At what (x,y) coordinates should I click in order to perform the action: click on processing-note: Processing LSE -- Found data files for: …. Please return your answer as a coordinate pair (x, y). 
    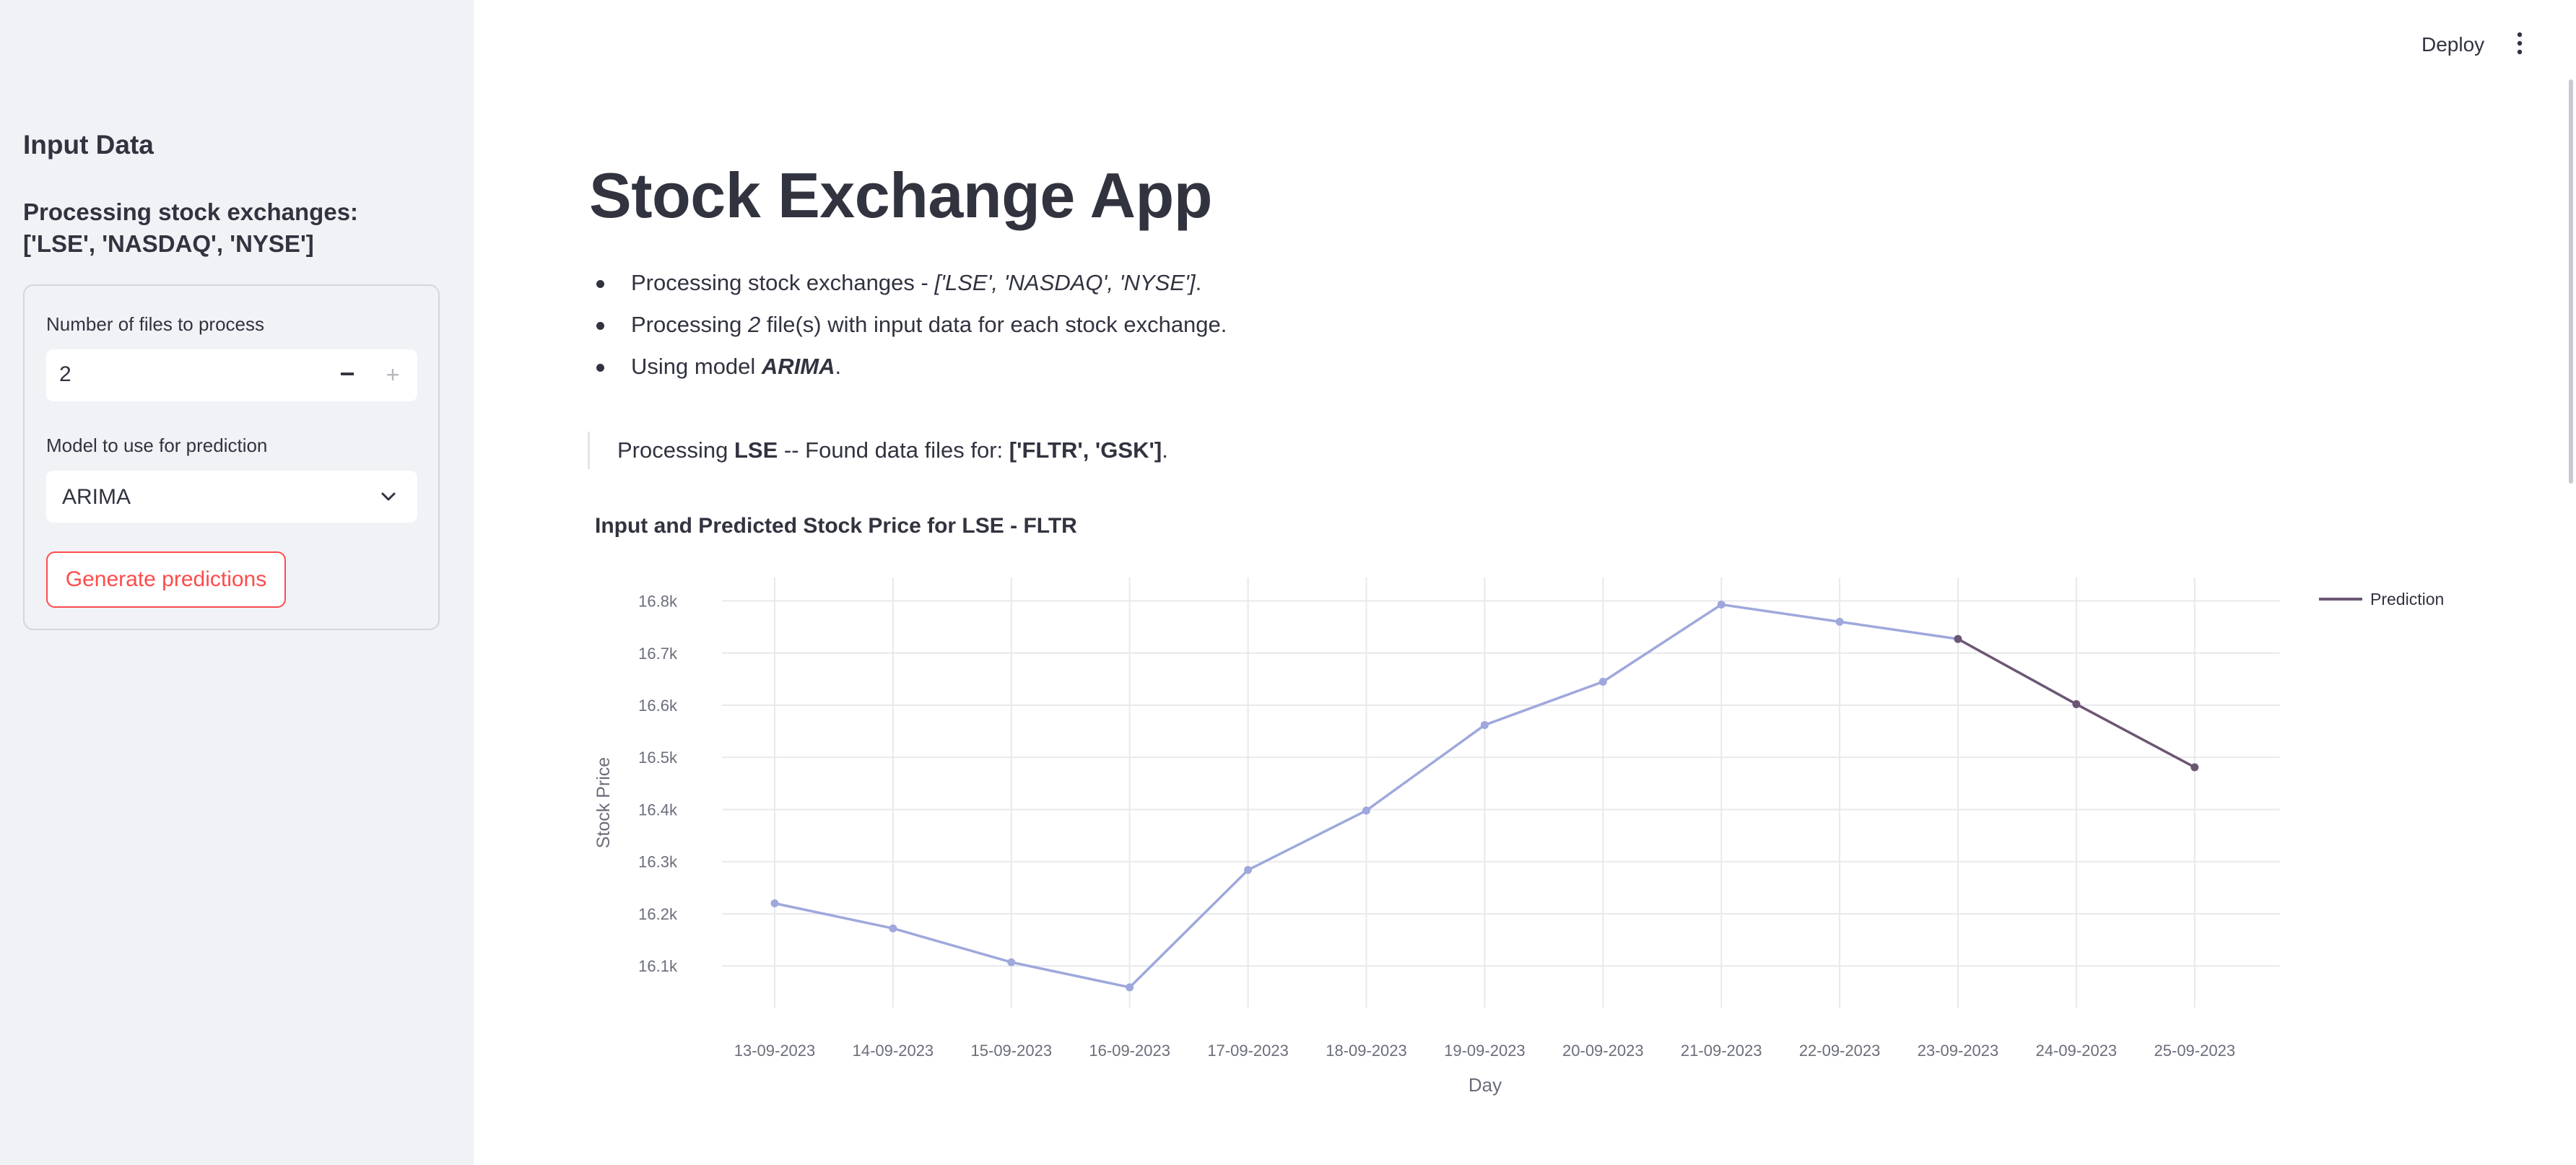
    Looking at the image, I should click on (878, 450).